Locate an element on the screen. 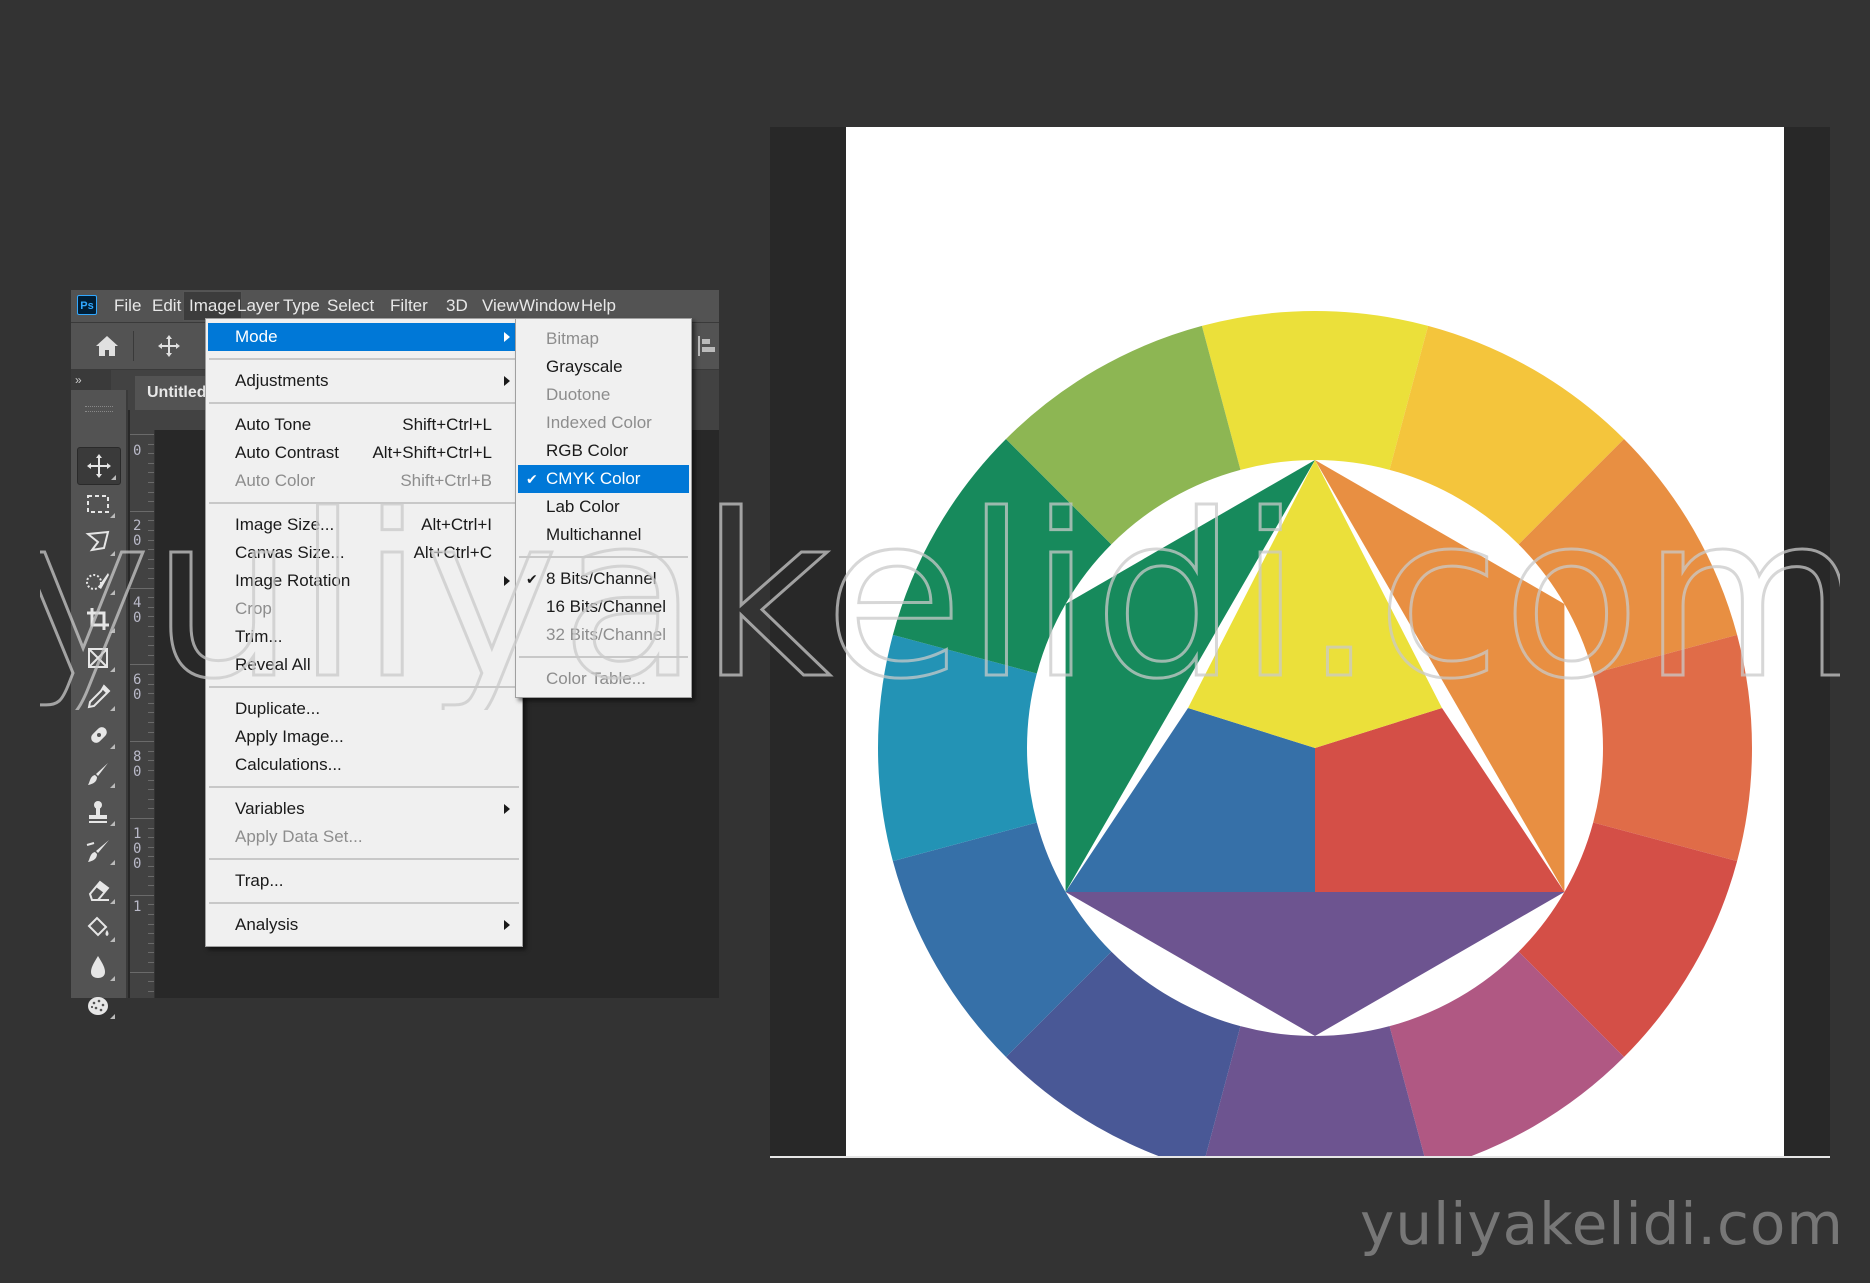  move-tool-icon is located at coordinates (169, 346).